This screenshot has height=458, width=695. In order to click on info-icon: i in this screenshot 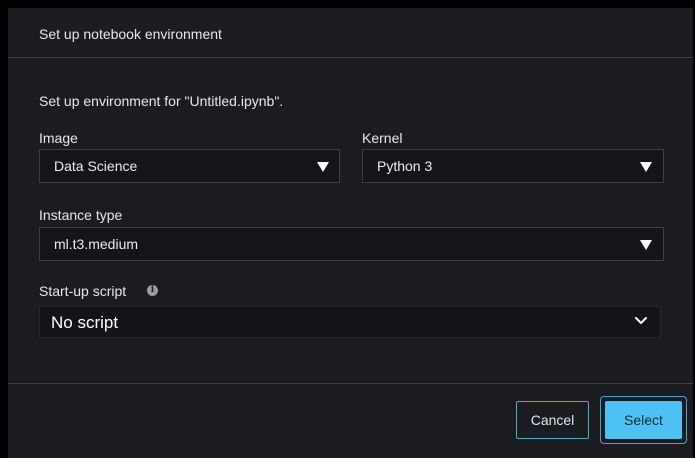, I will do `click(152, 290)`.